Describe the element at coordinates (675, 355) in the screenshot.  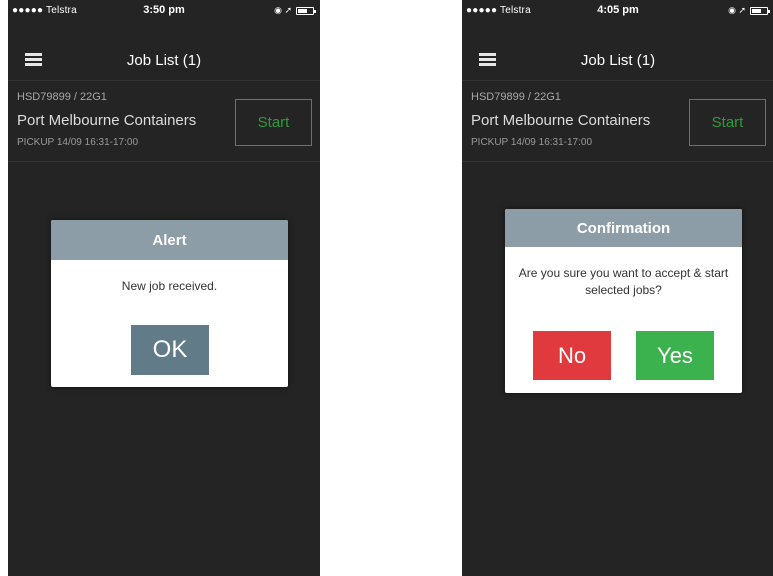
I see `yes-button: Yes` at that location.